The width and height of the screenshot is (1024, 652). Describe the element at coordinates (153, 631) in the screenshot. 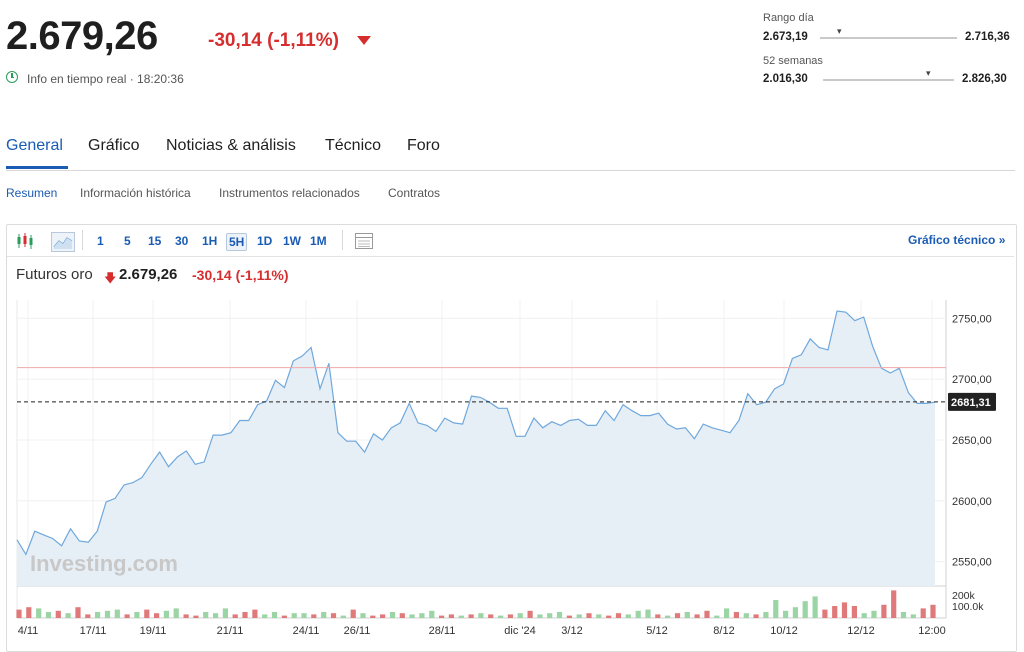

I see `x-tick-label: 19/11` at that location.